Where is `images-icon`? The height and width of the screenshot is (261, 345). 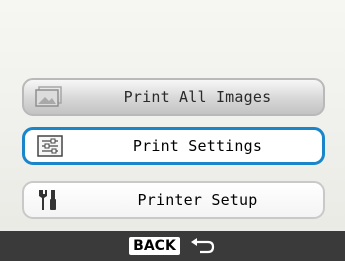 images-icon is located at coordinates (49, 97).